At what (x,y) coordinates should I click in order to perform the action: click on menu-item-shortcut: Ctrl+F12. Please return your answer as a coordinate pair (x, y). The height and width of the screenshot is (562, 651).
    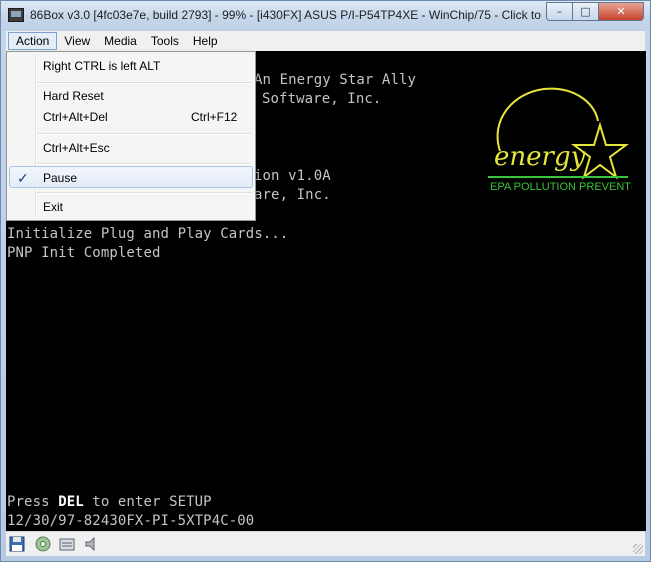
    Looking at the image, I should click on (214, 117).